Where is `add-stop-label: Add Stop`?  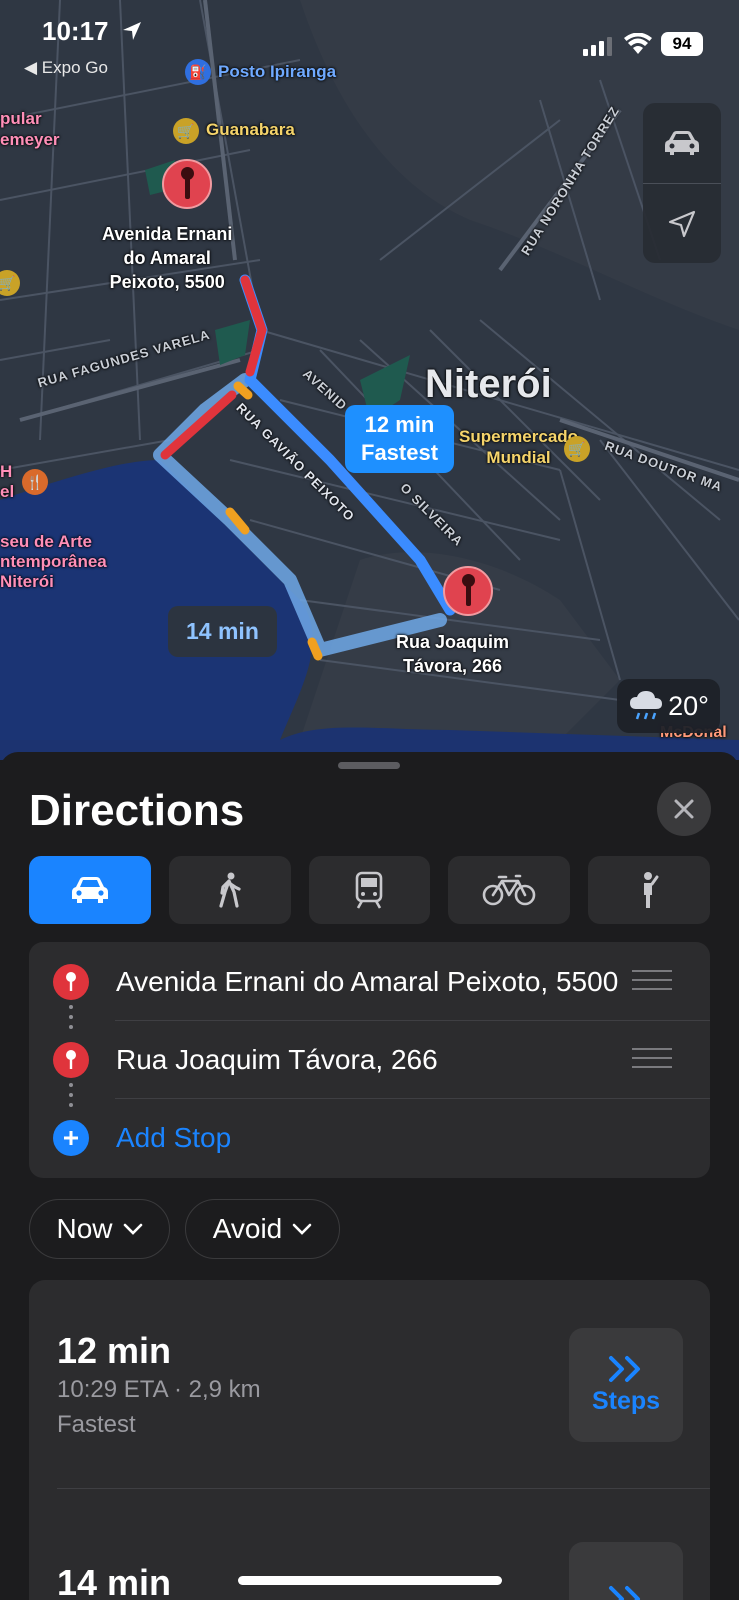 add-stop-label: Add Stop is located at coordinates (174, 1137).